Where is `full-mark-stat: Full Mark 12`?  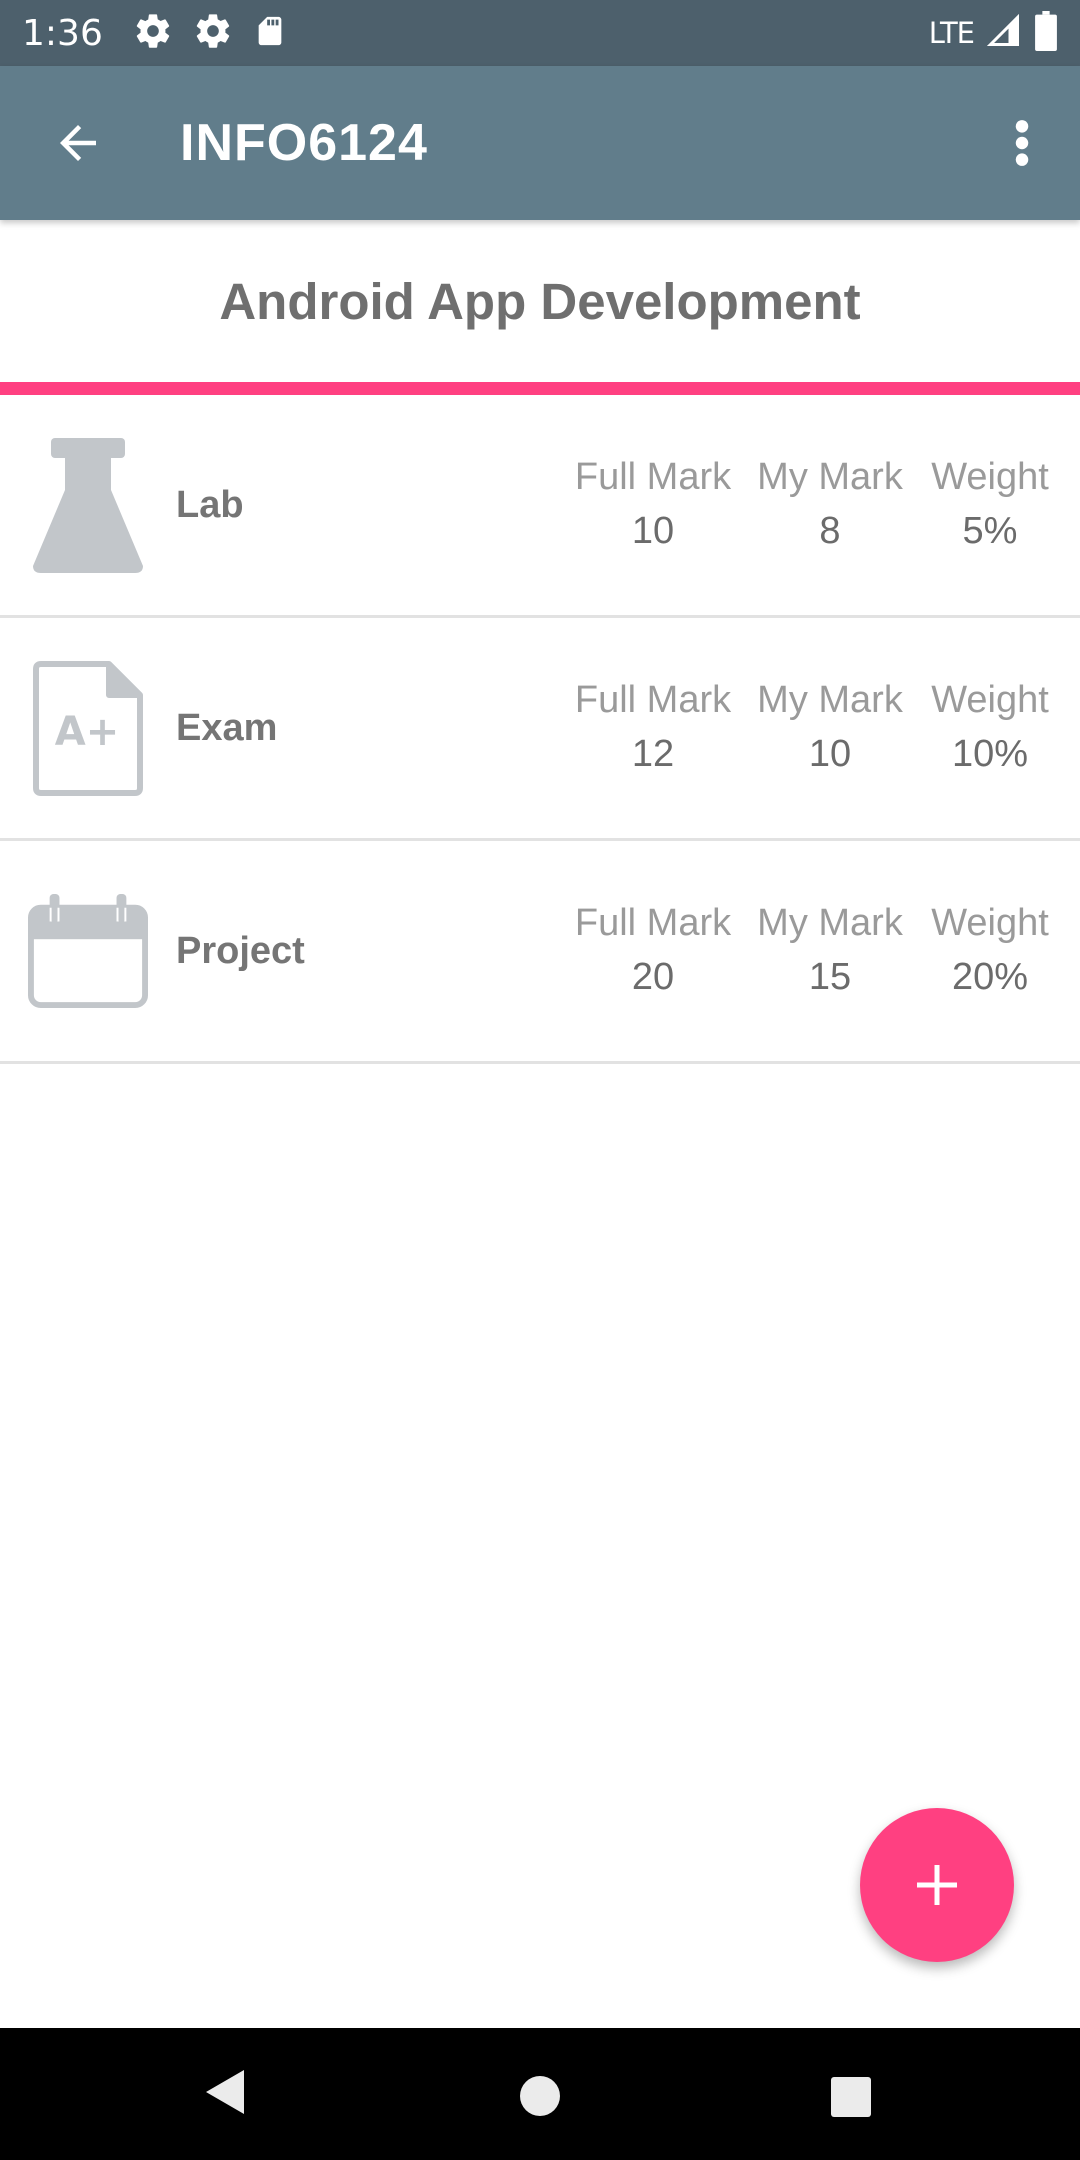
full-mark-stat: Full Mark 12 is located at coordinates (653, 728).